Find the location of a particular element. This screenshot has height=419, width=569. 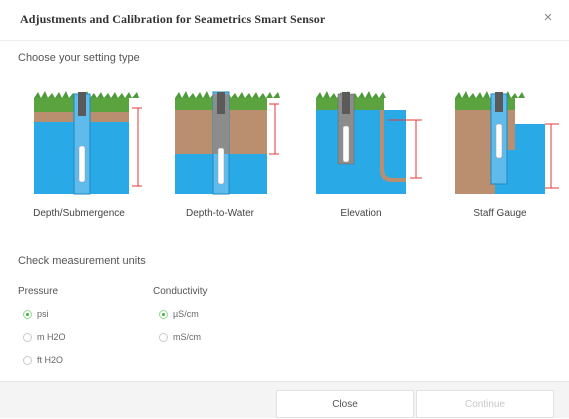

setting-type-elevation: Elevation is located at coordinates (361, 155).